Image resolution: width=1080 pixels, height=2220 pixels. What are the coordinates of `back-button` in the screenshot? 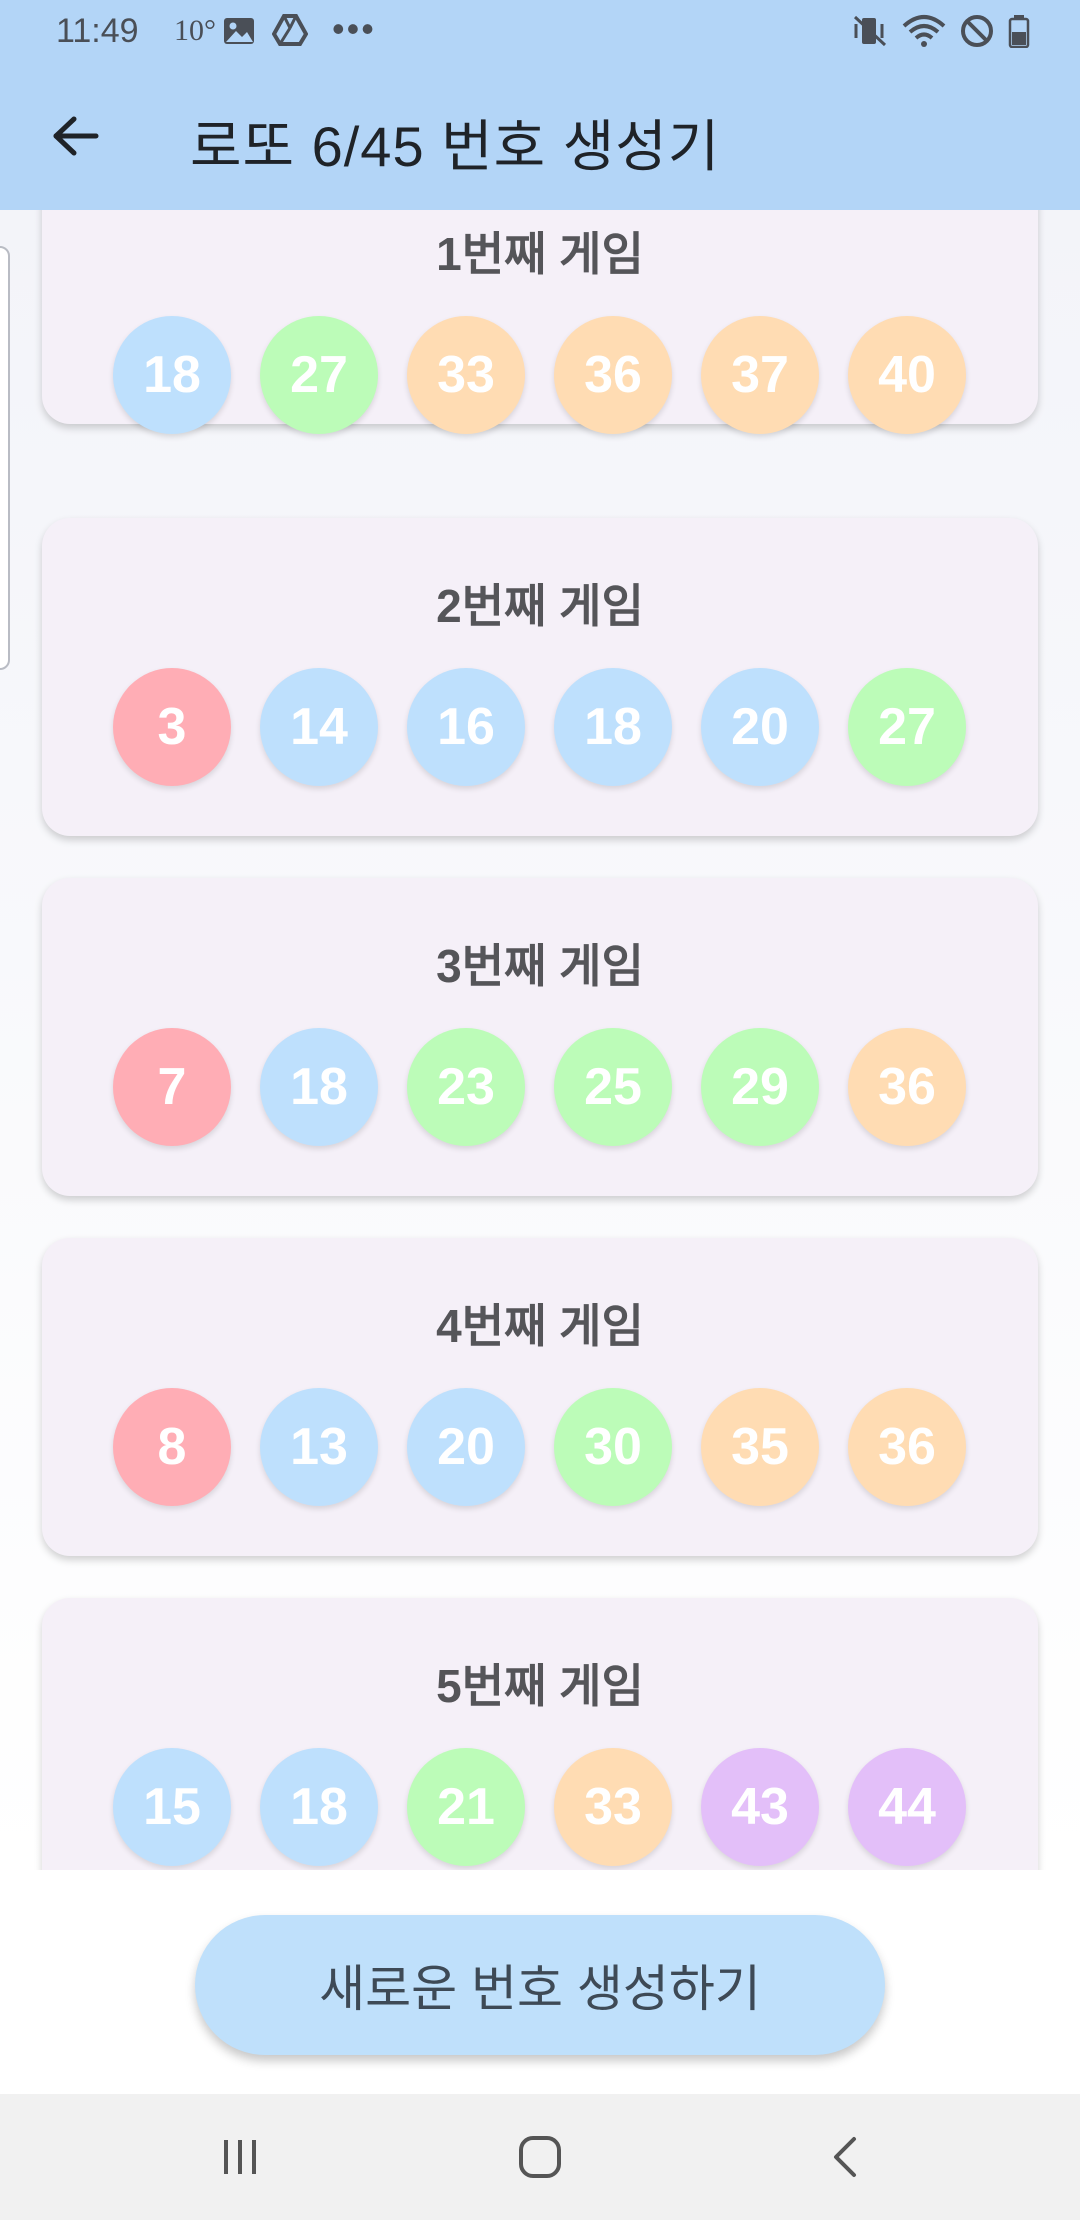 It's located at (76, 138).